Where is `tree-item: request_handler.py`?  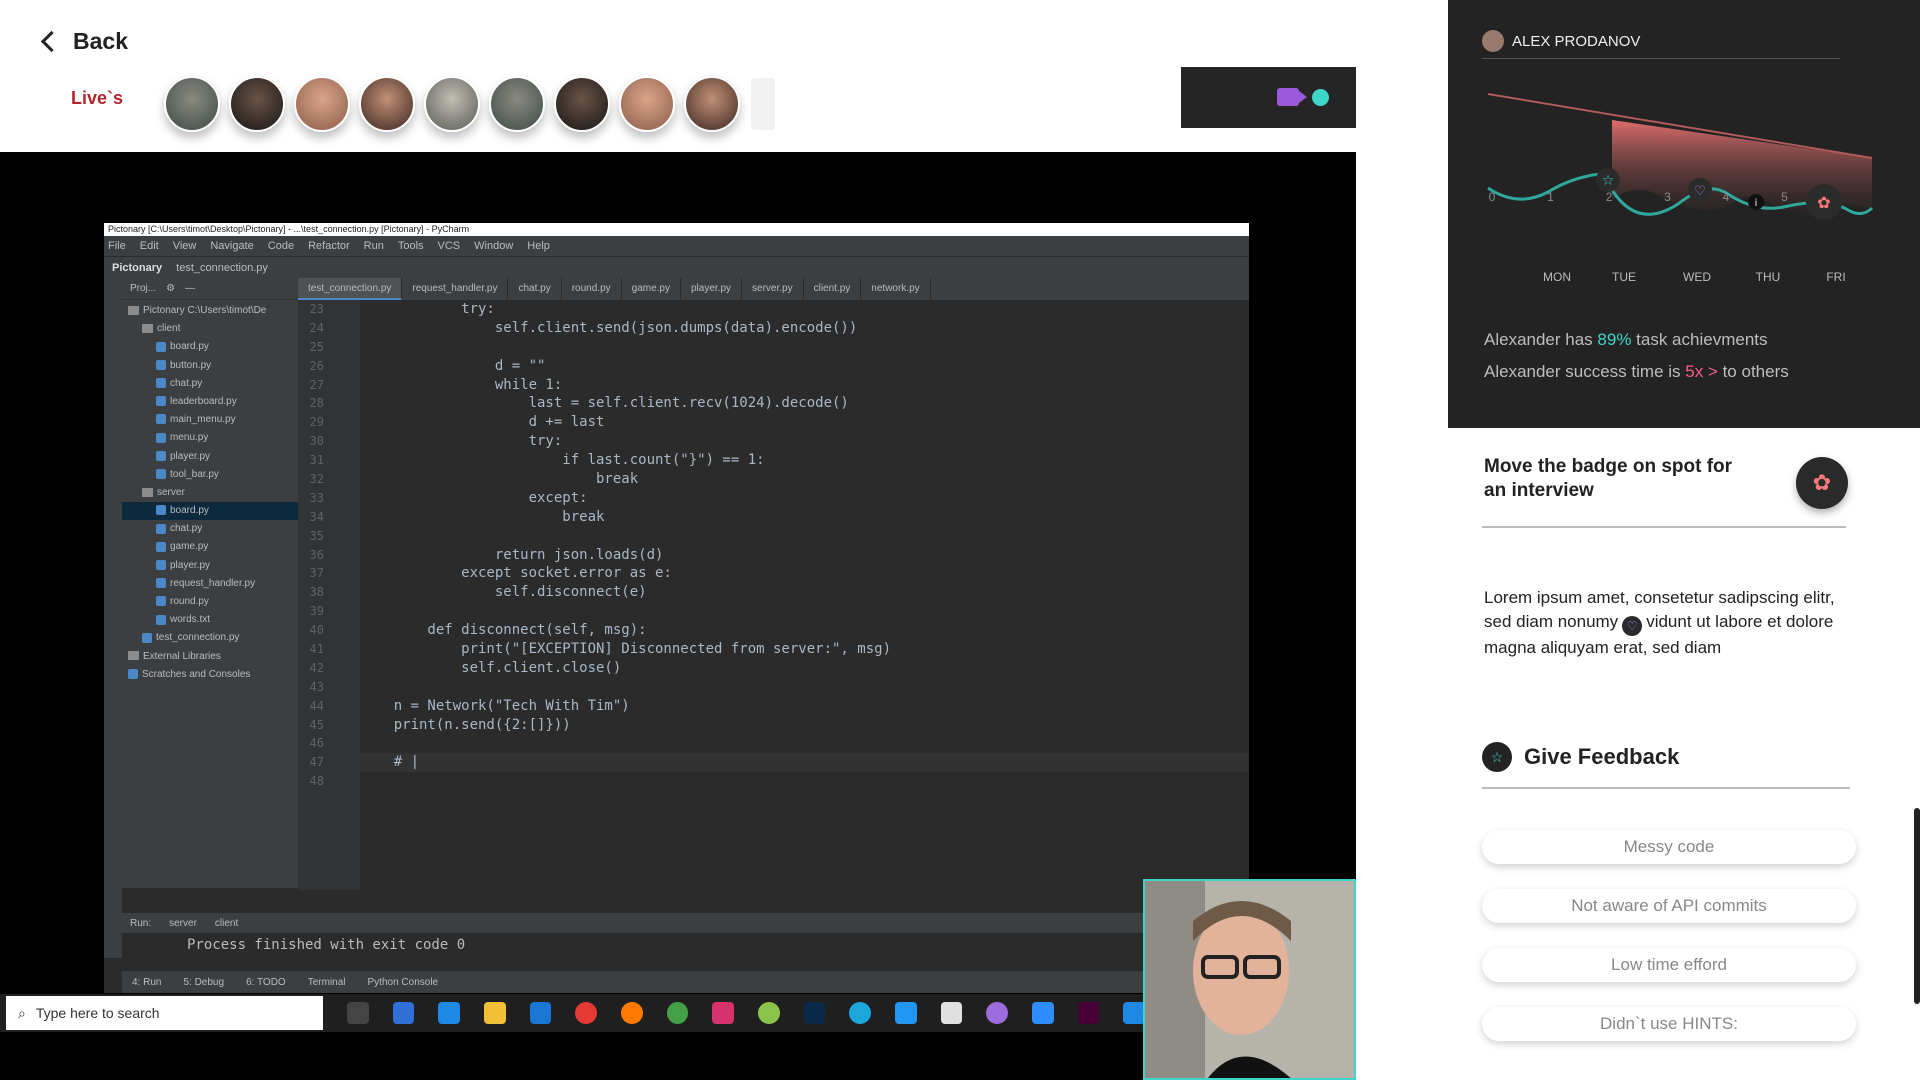
tree-item: request_handler.py is located at coordinates (210, 584).